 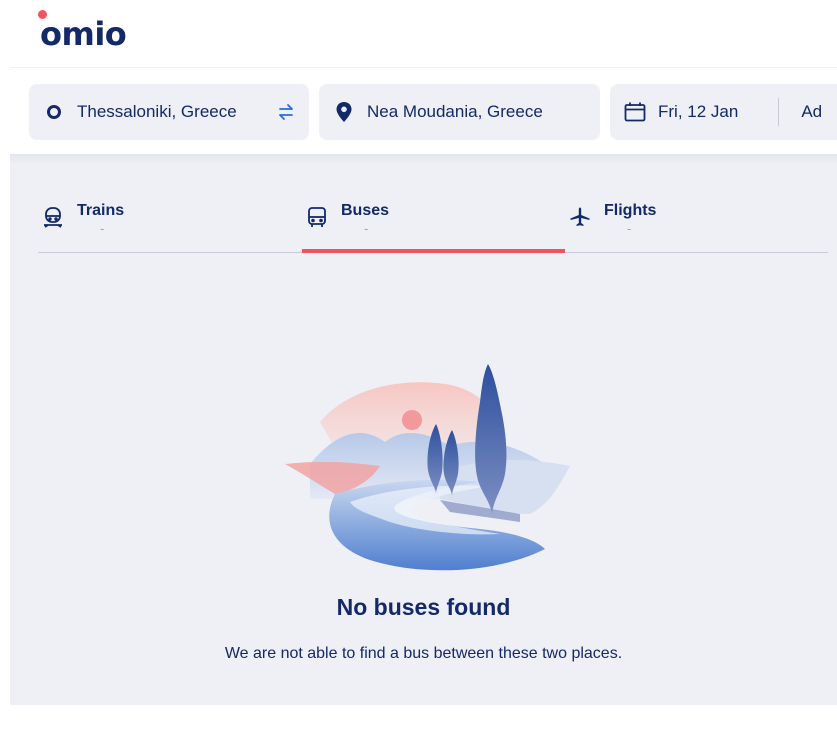 What do you see at coordinates (418, 719) in the screenshot?
I see `bottom-strip` at bounding box center [418, 719].